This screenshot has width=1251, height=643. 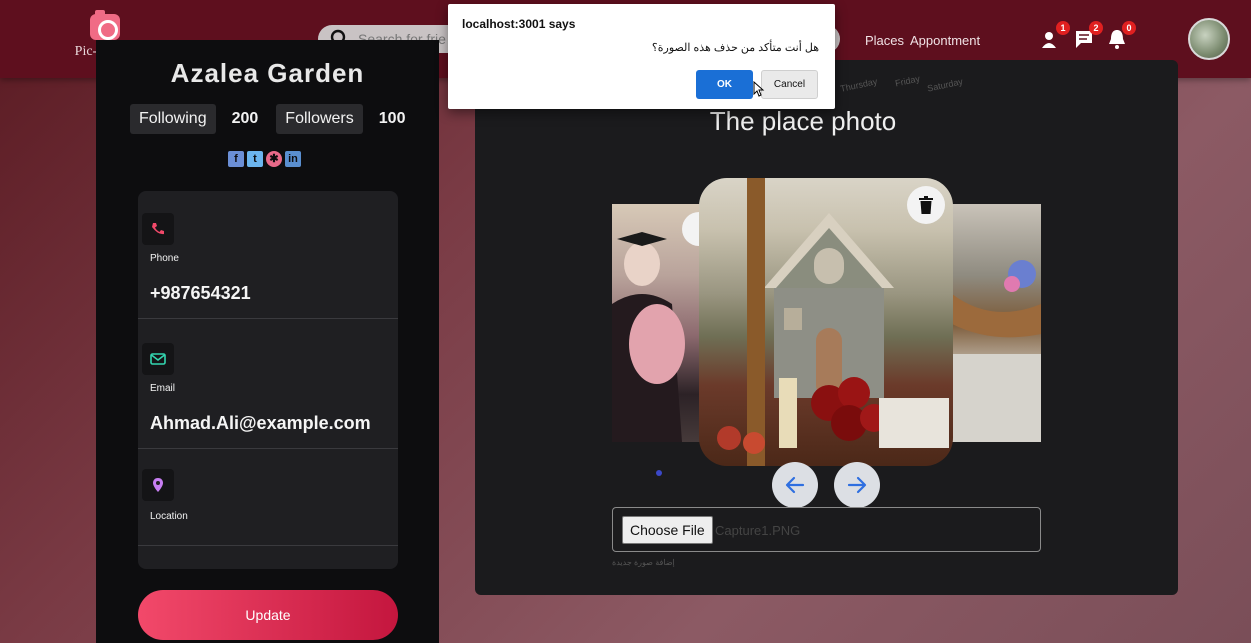 What do you see at coordinates (173, 119) in the screenshot?
I see `following-label: Following` at bounding box center [173, 119].